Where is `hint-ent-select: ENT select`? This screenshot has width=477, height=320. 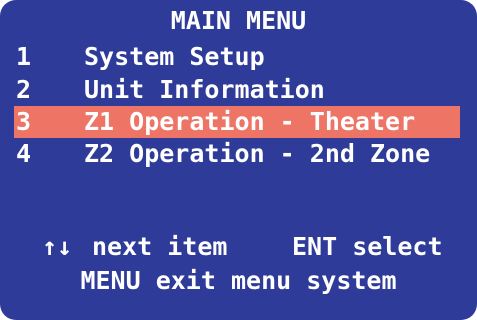 hint-ent-select: ENT select is located at coordinates (367, 246).